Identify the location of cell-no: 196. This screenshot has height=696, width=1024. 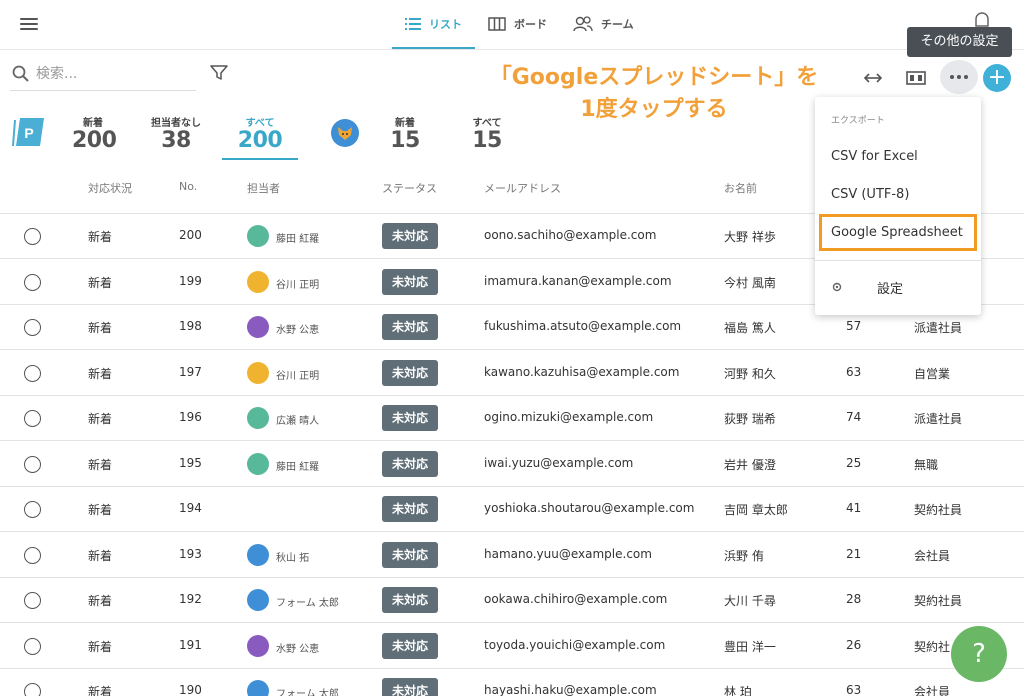
(190, 417).